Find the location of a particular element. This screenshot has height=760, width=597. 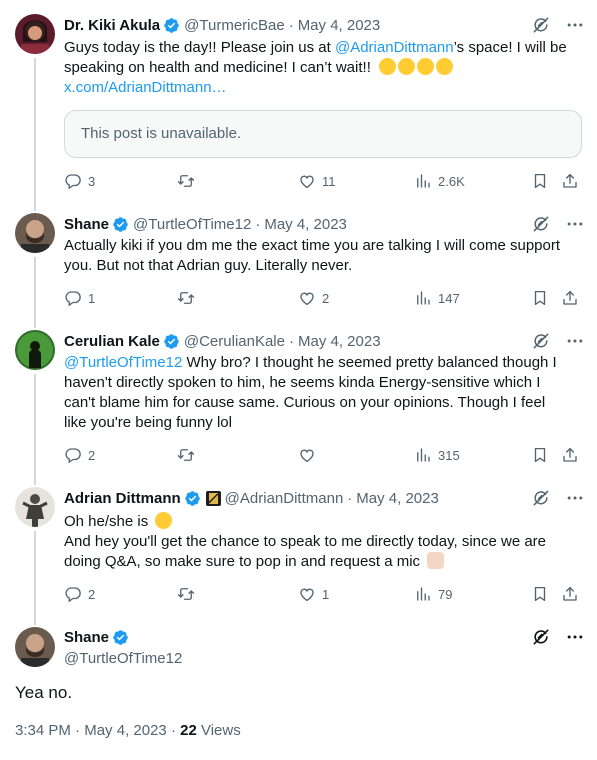

like-count: 2 is located at coordinates (326, 298).